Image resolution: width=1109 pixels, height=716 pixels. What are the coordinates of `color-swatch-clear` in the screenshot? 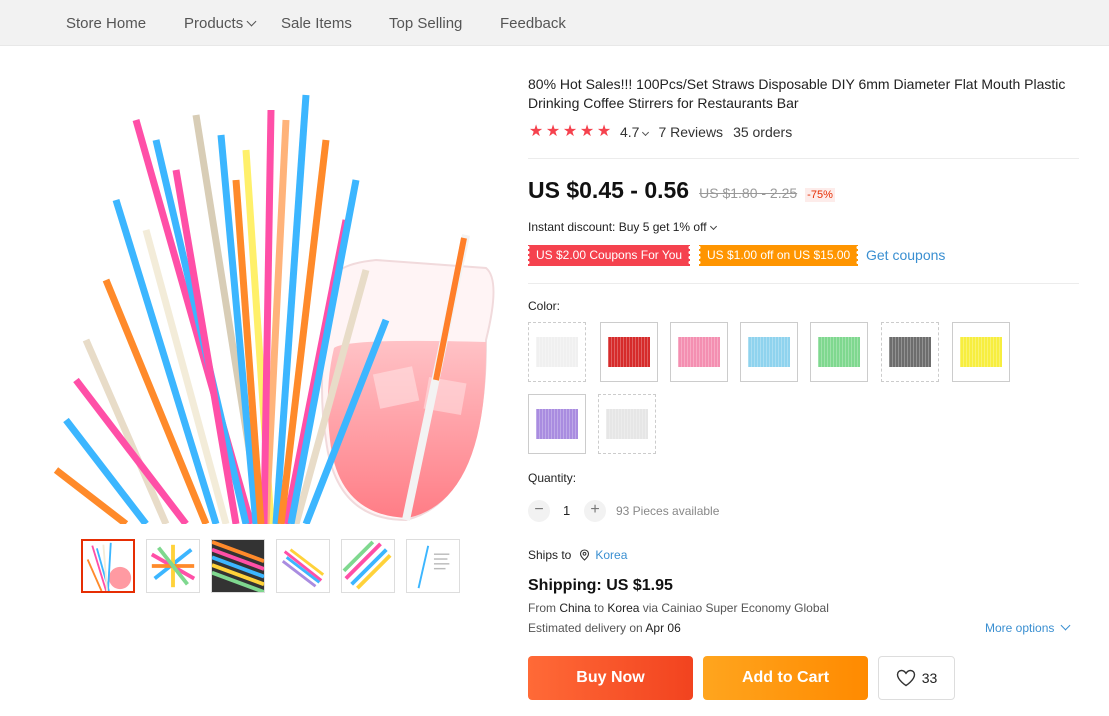 It's located at (627, 424).